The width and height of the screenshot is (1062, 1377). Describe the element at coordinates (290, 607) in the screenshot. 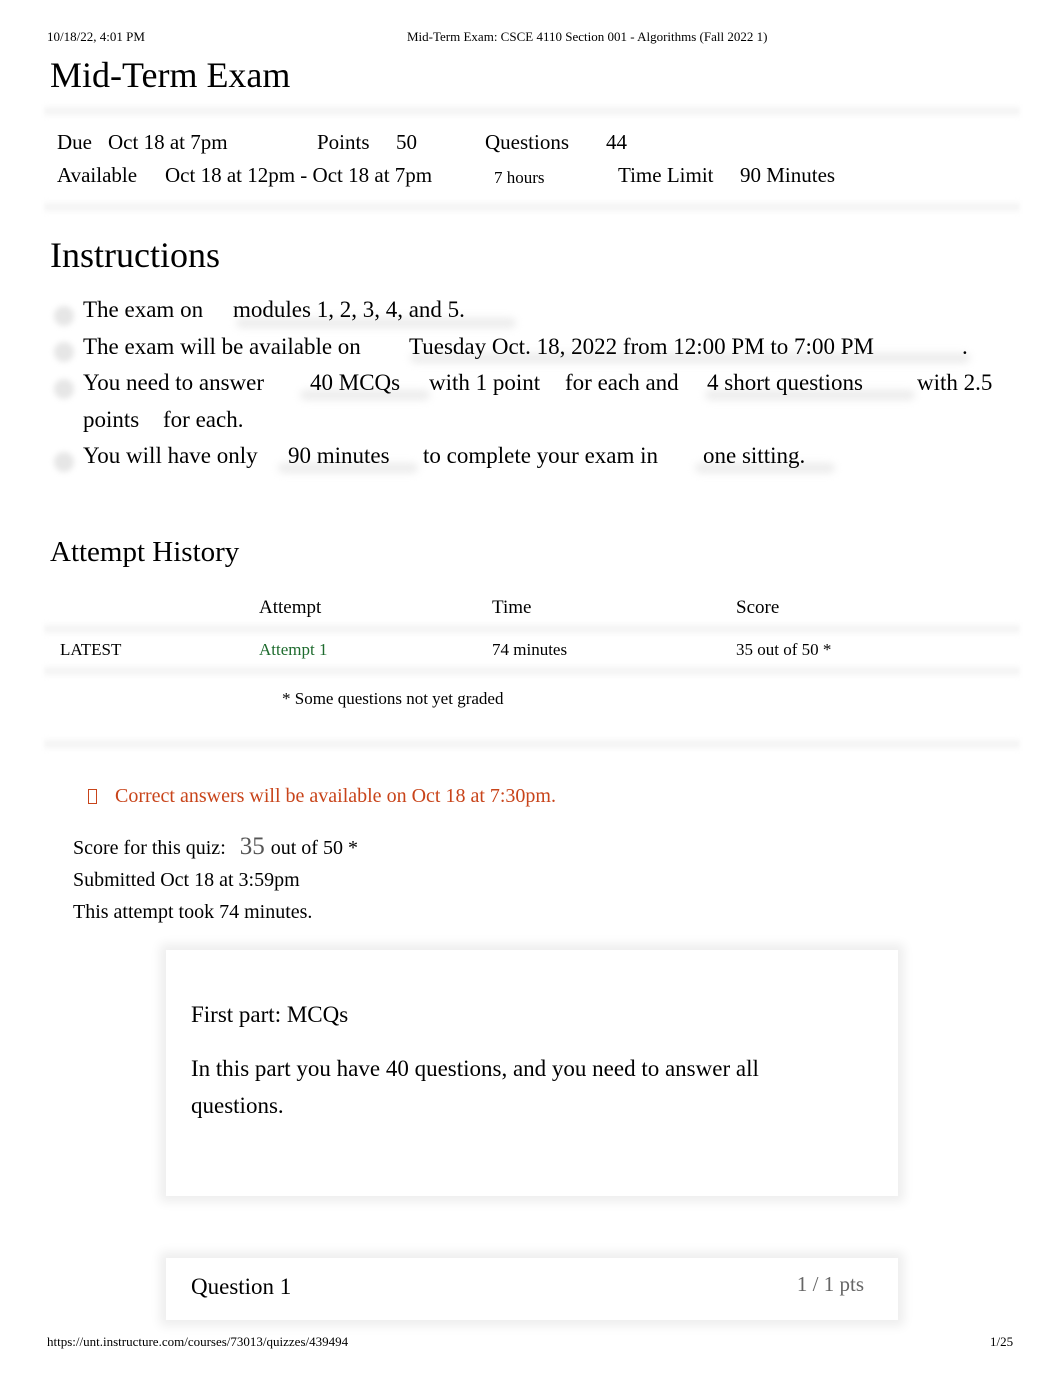

I see `column-header-attempt: Attempt` at that location.